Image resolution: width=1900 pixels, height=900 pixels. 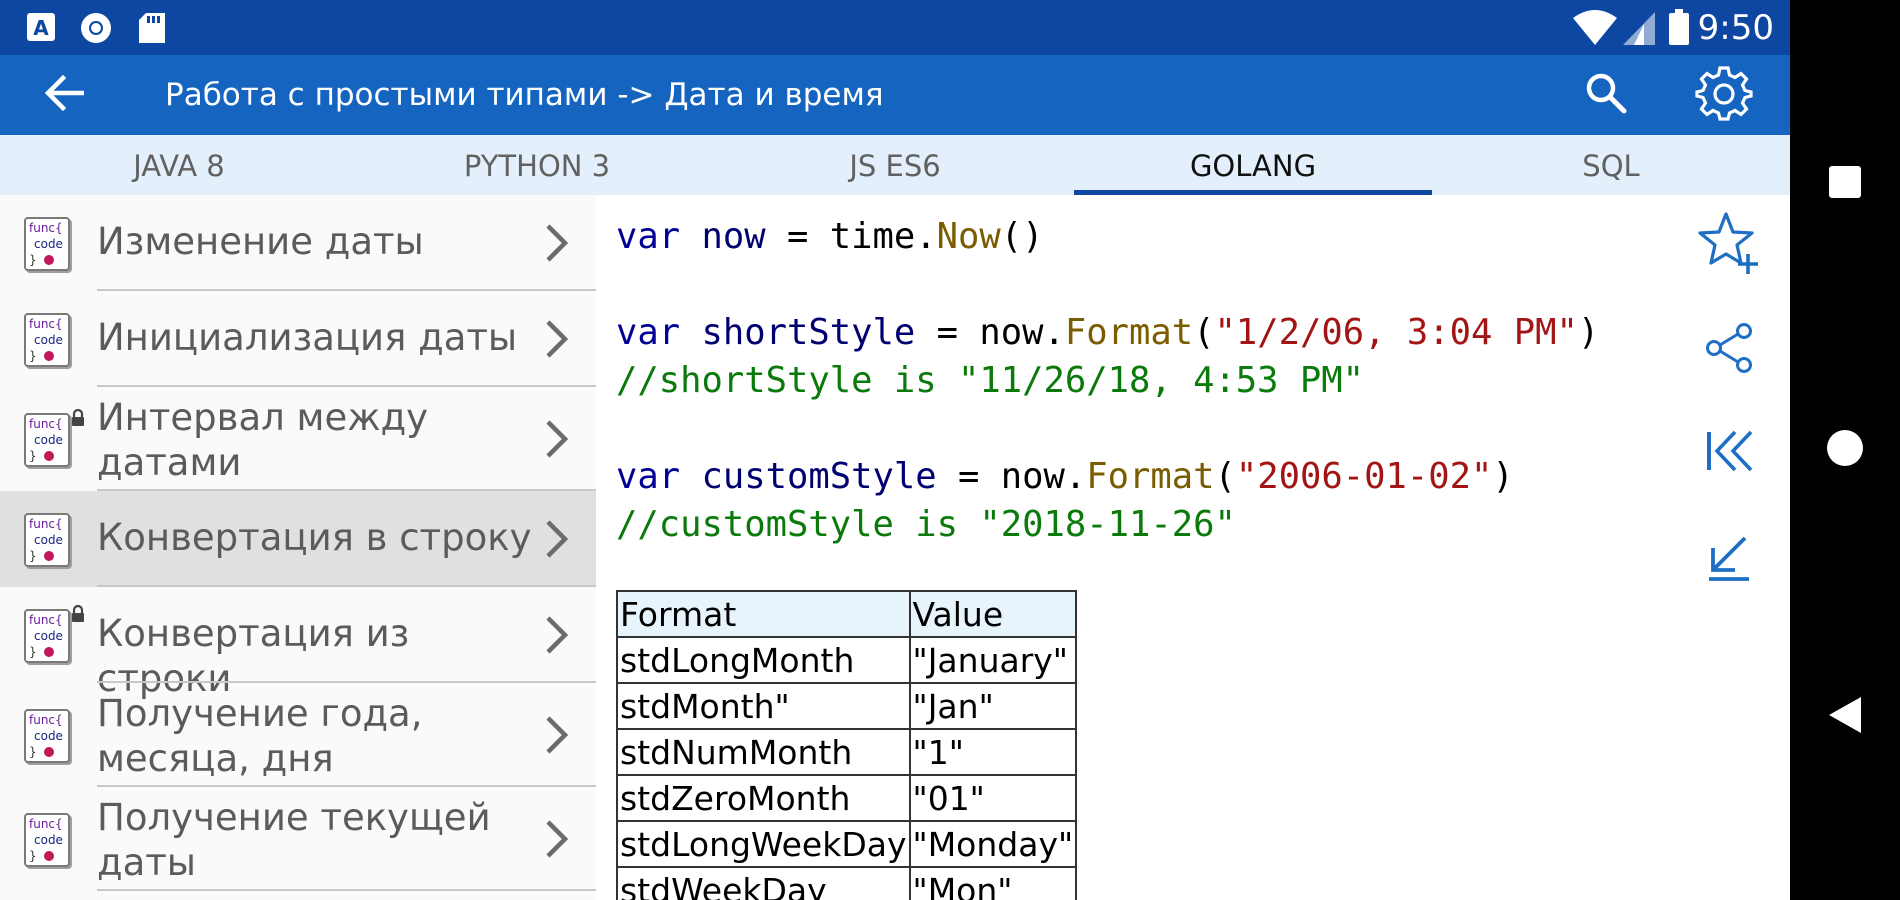 I want to click on table-cell: stdLongMonth, so click(x=763, y=660).